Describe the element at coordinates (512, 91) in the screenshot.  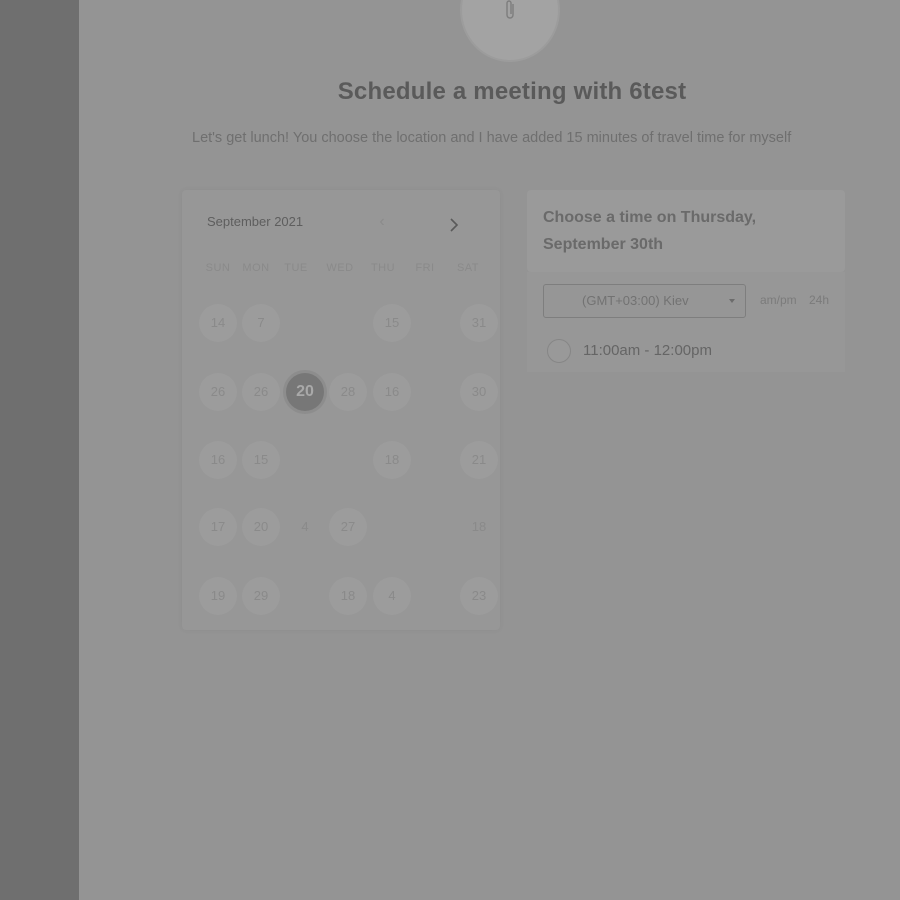
I see `page-title: Schedule a meeting with 6test` at that location.